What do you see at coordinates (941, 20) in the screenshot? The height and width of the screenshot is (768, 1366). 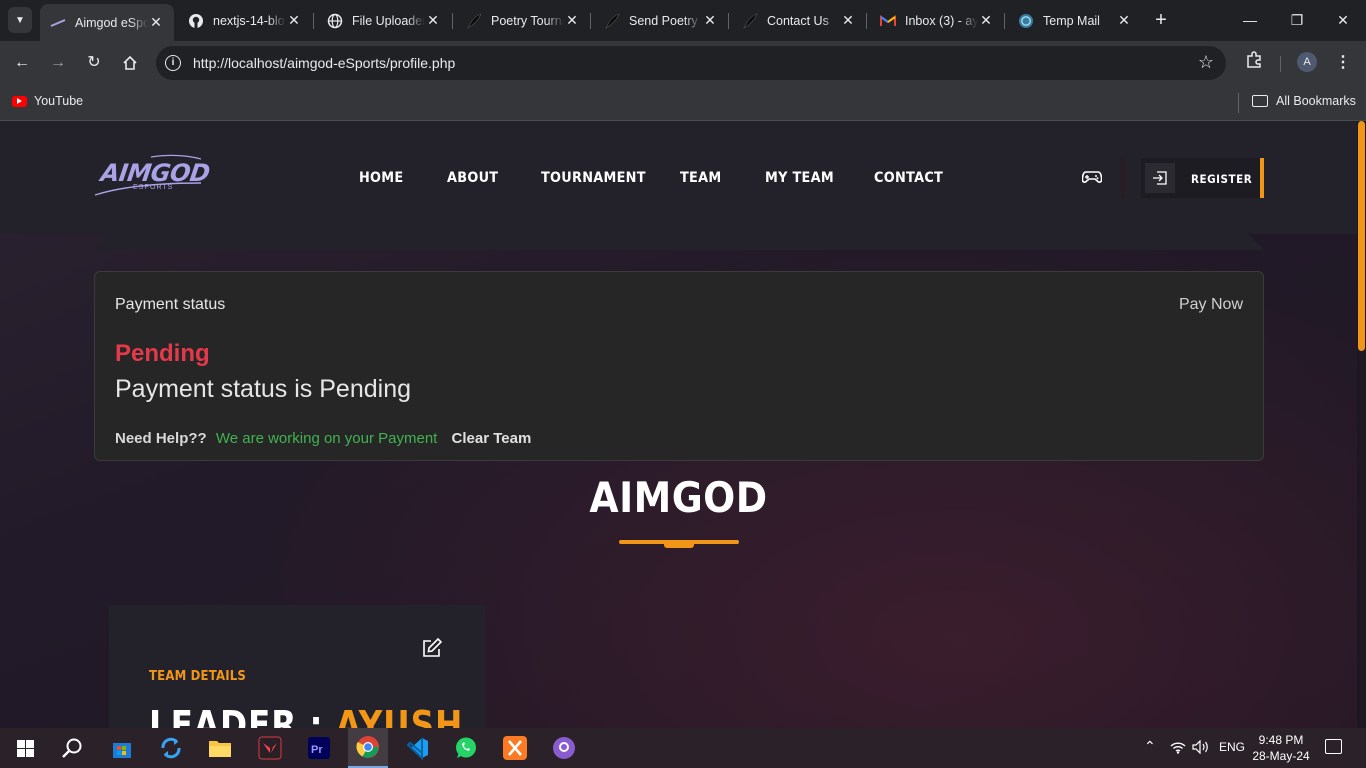 I see `tab-label: Inbox (3) - ay` at bounding box center [941, 20].